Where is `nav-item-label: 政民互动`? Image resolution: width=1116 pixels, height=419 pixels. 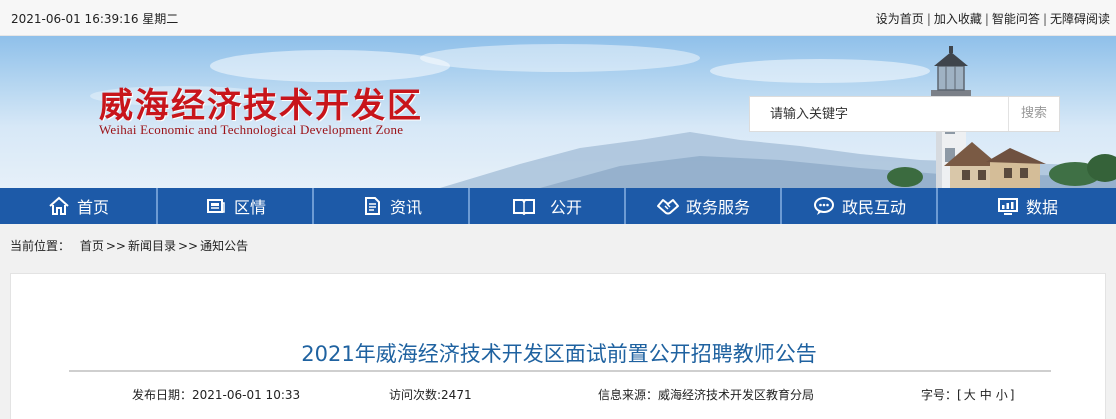
nav-item-label: 政民互动 is located at coordinates (873, 207).